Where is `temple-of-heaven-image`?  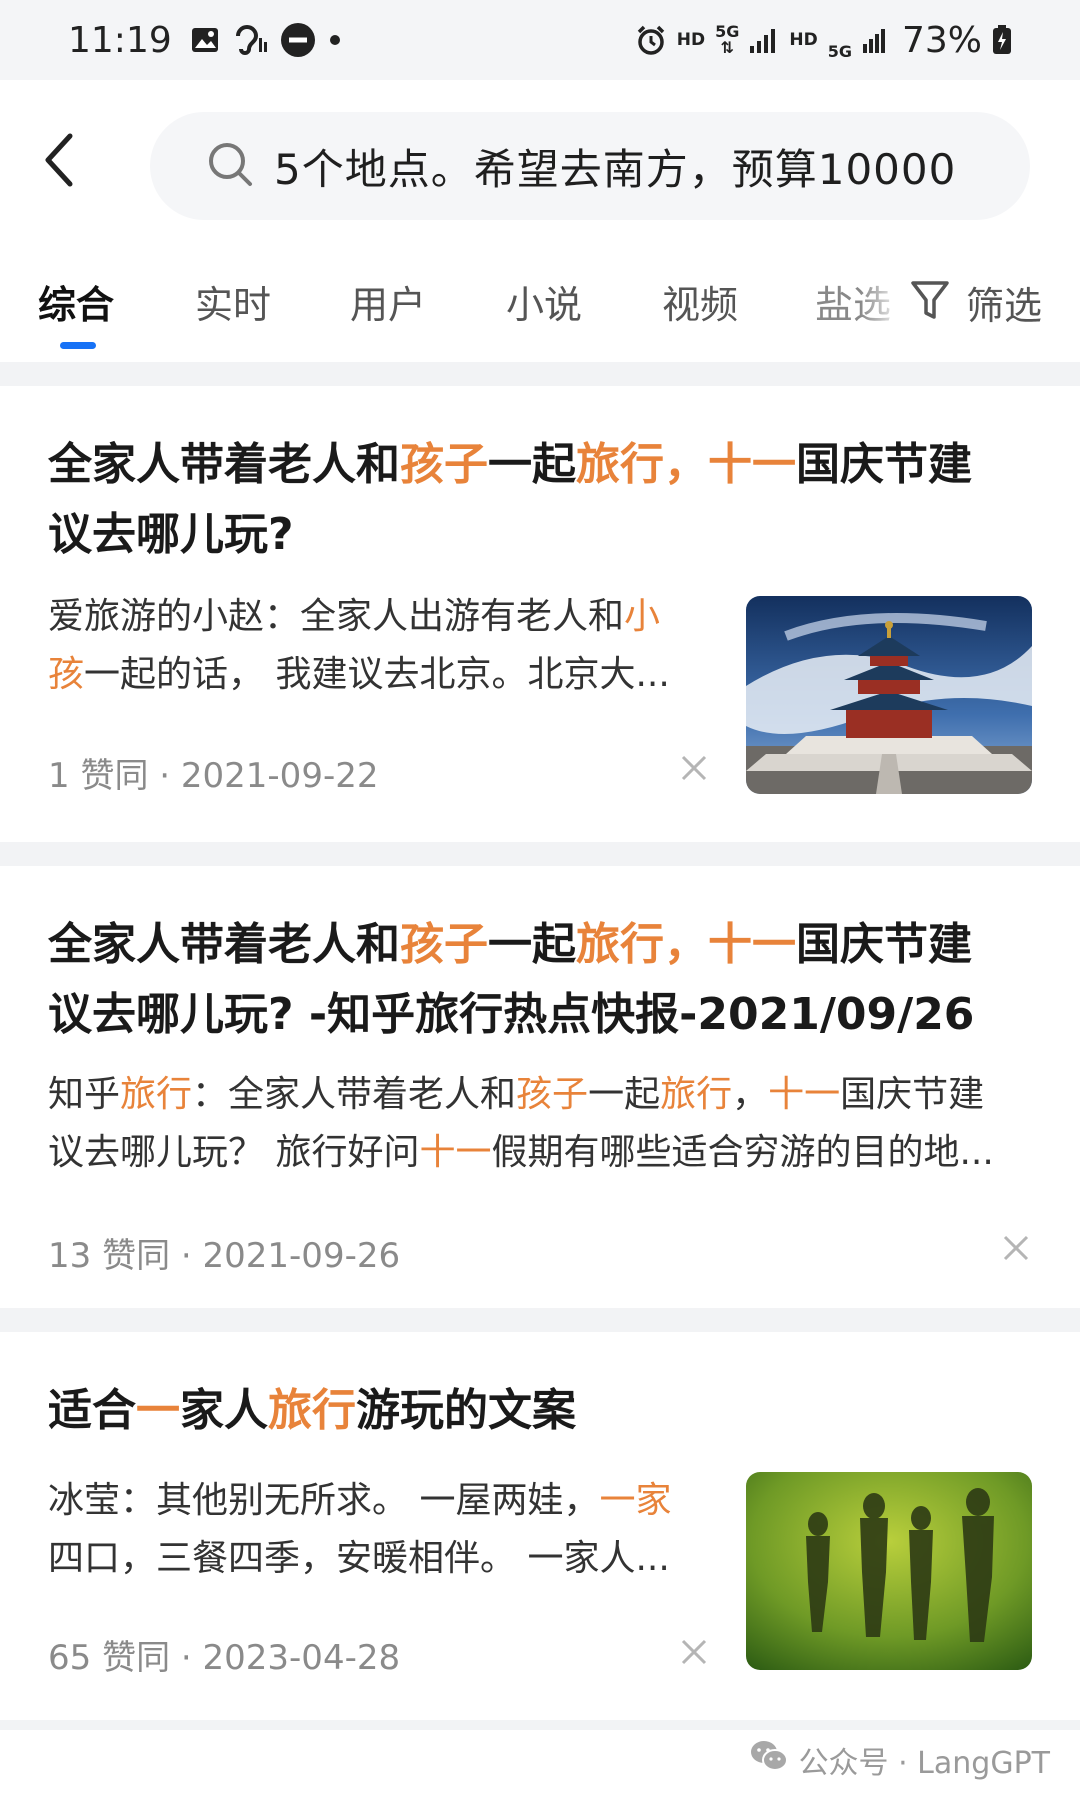 temple-of-heaven-image is located at coordinates (889, 695).